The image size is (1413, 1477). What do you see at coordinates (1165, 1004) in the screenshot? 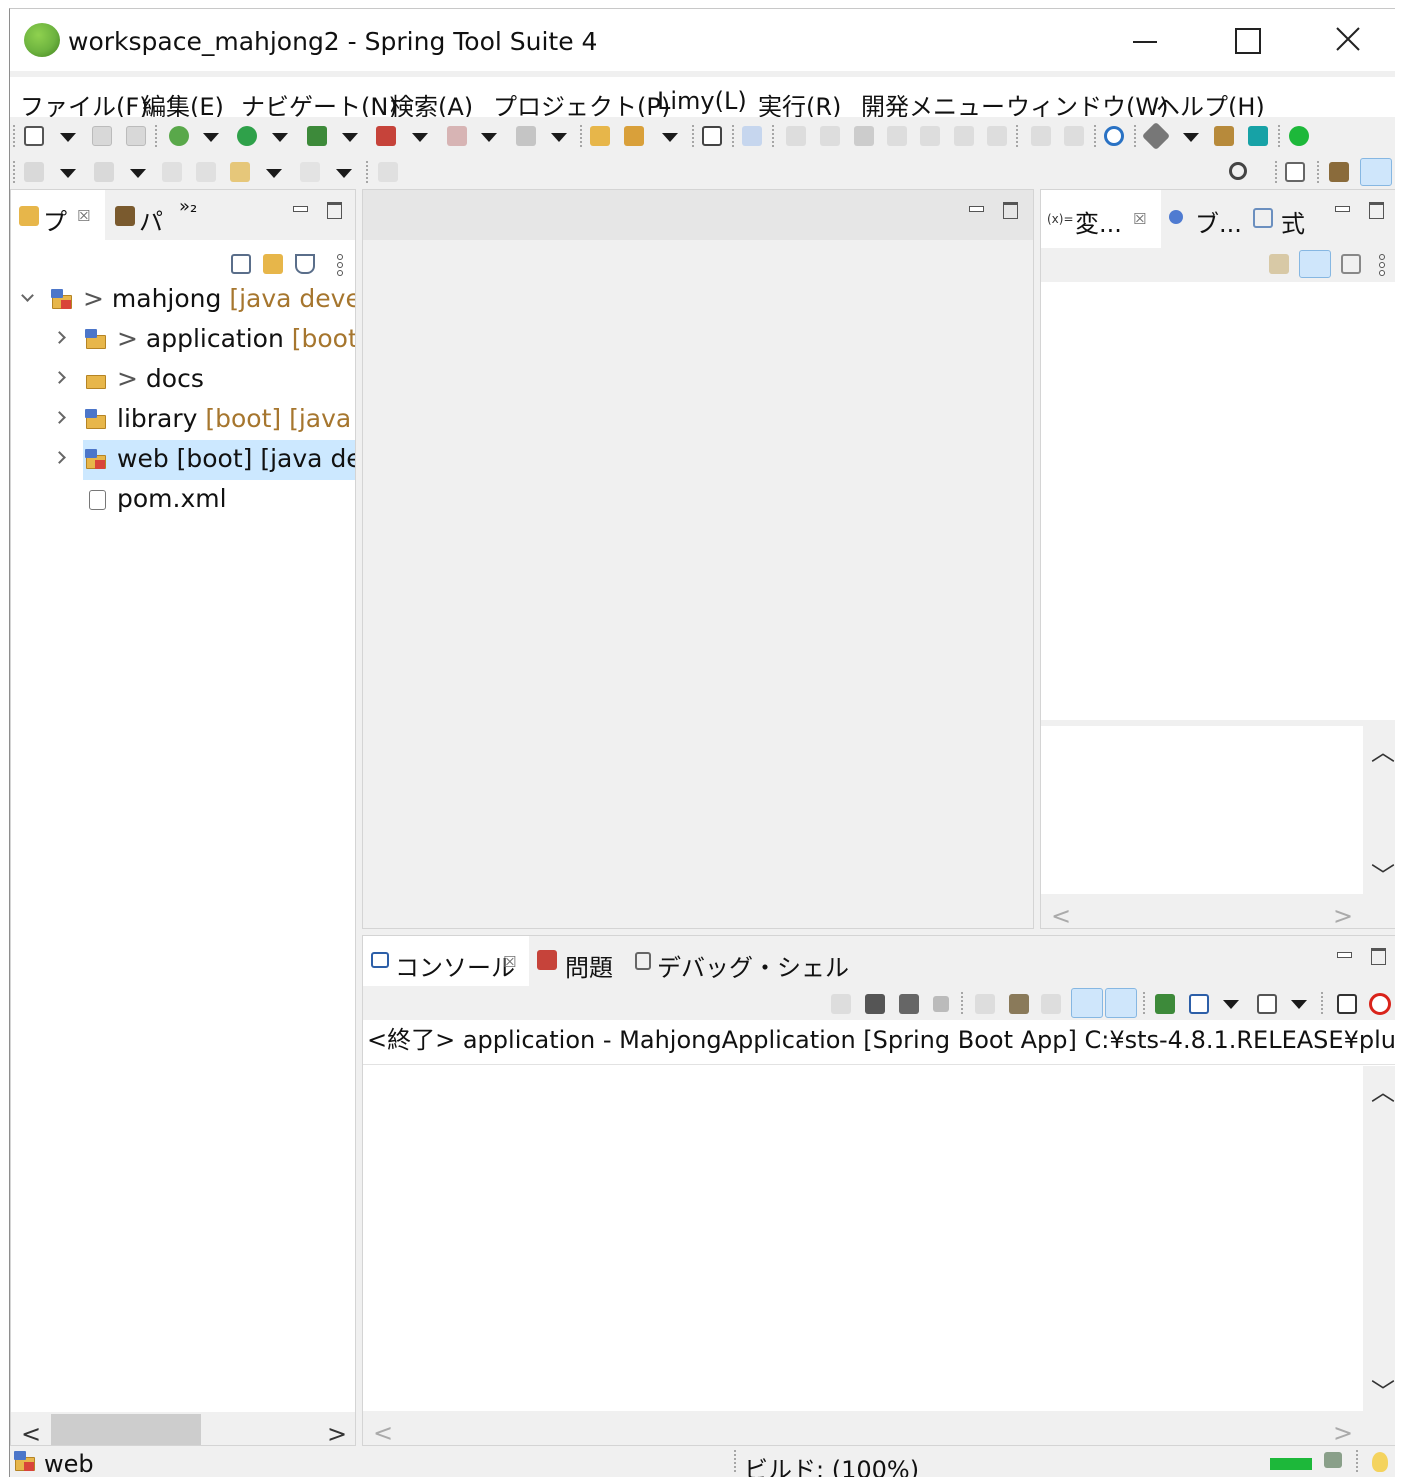
I see `pin-console-icon` at bounding box center [1165, 1004].